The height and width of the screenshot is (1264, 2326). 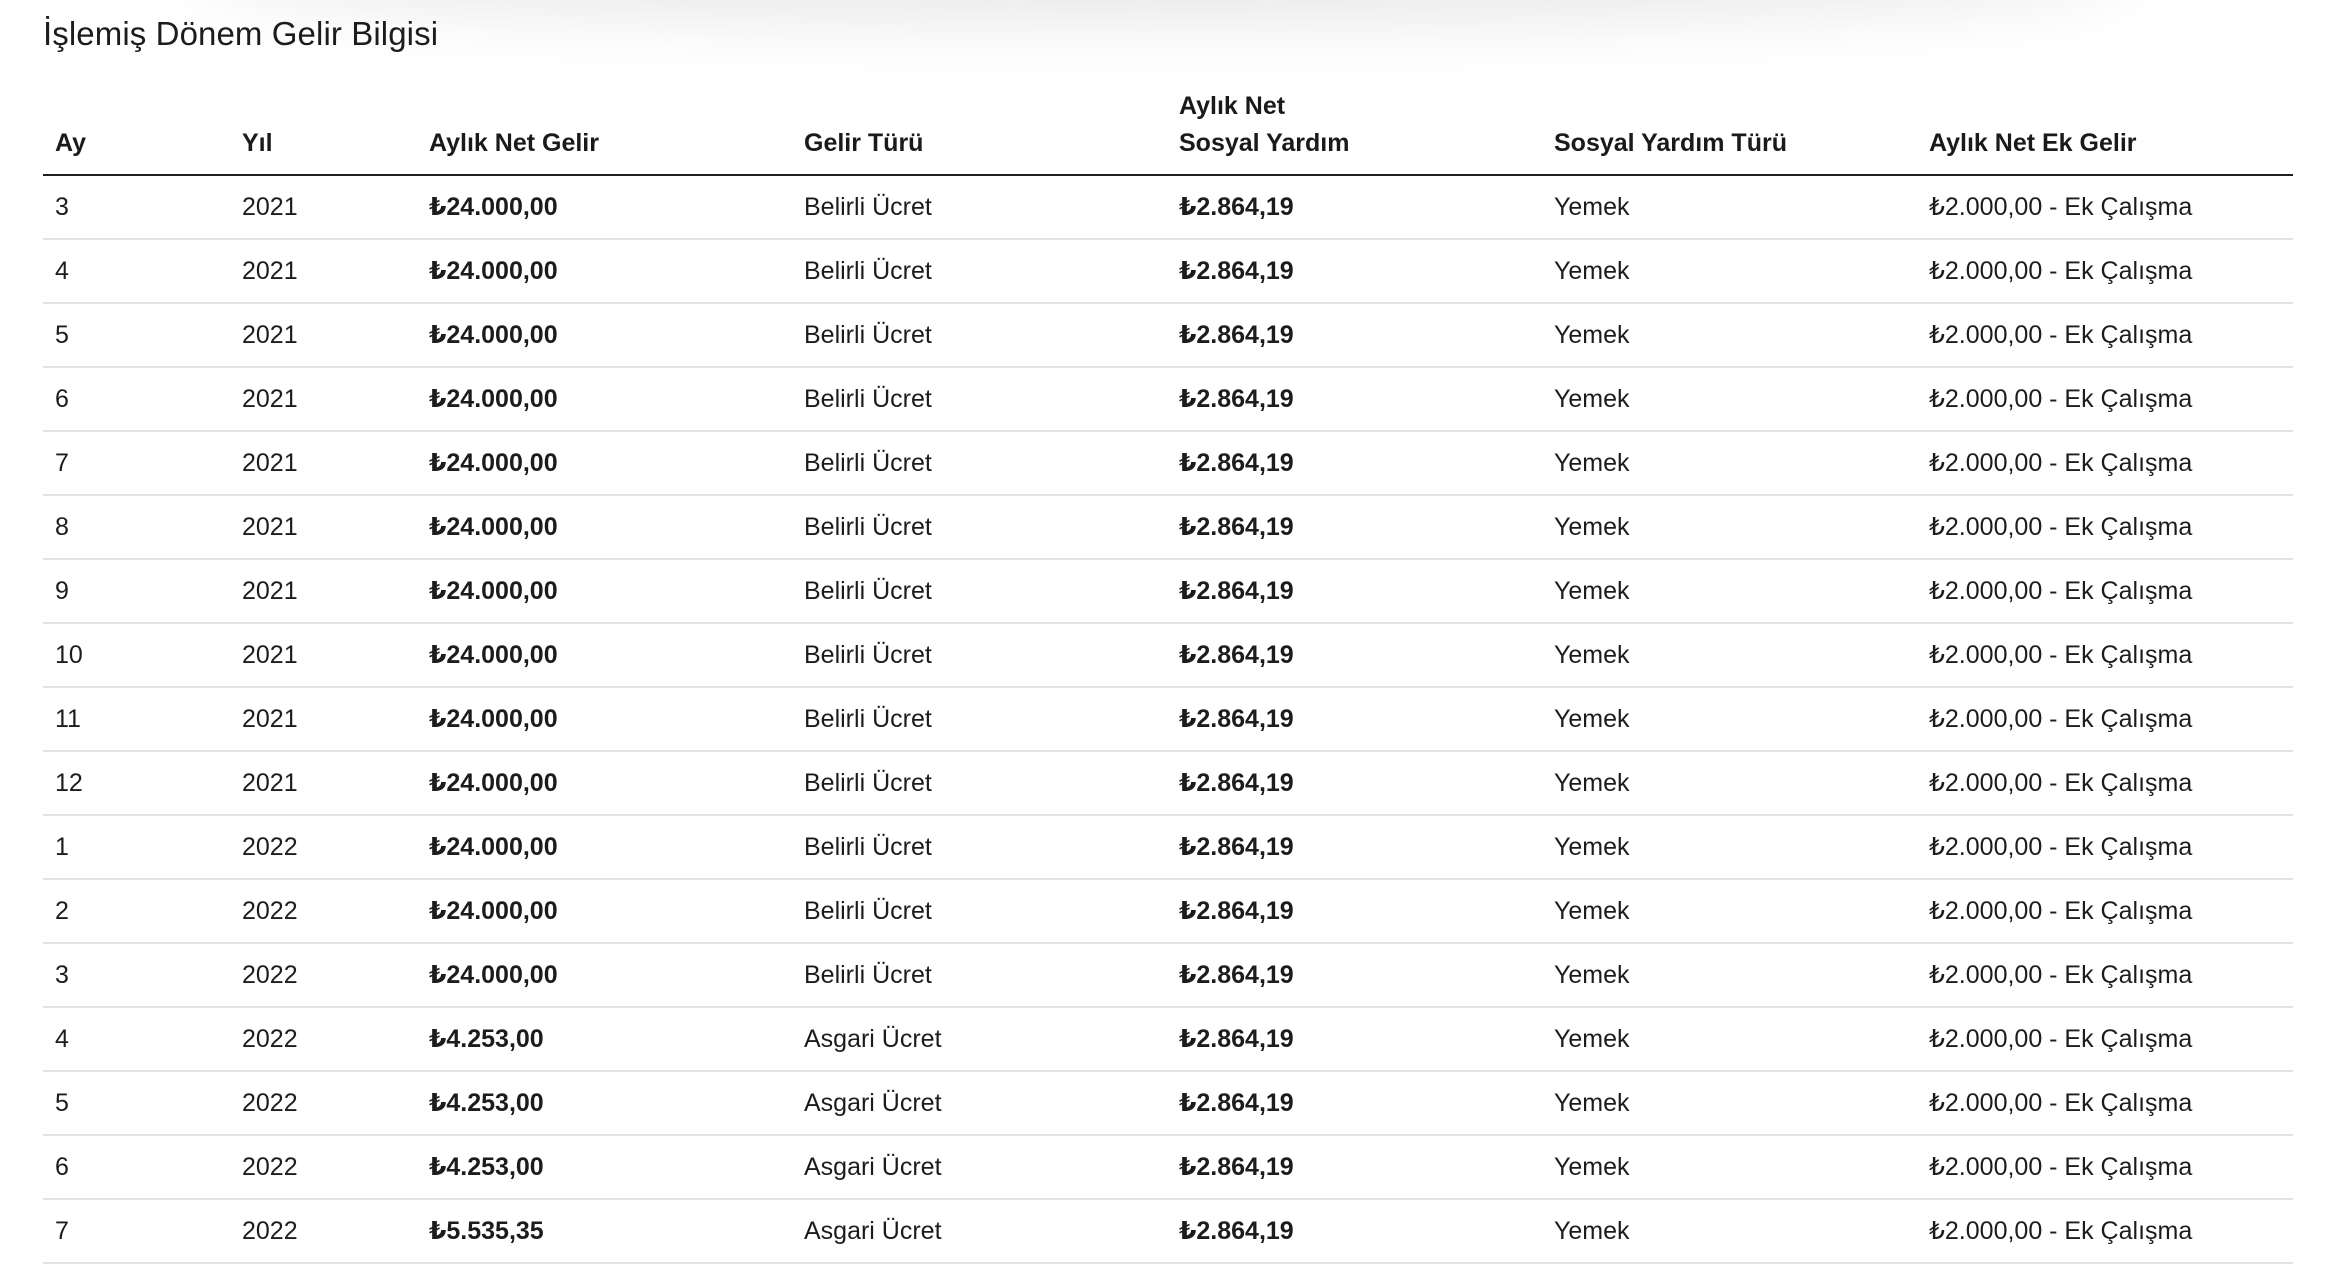 What do you see at coordinates (604, 1231) in the screenshot?
I see `cell-net-gelir: ₺5.535,35` at bounding box center [604, 1231].